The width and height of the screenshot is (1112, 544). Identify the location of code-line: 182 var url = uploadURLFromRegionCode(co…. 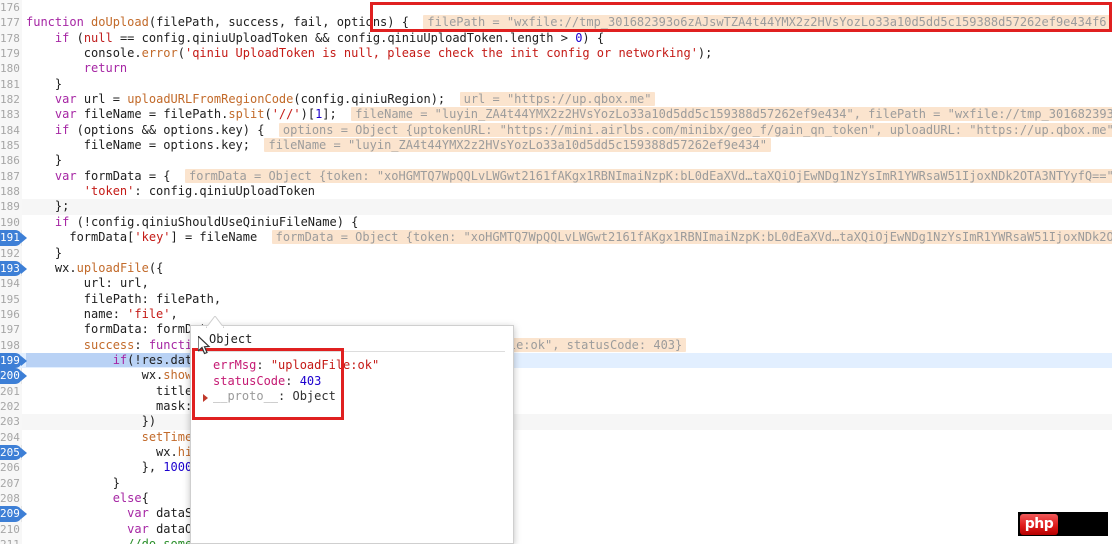
(556, 100).